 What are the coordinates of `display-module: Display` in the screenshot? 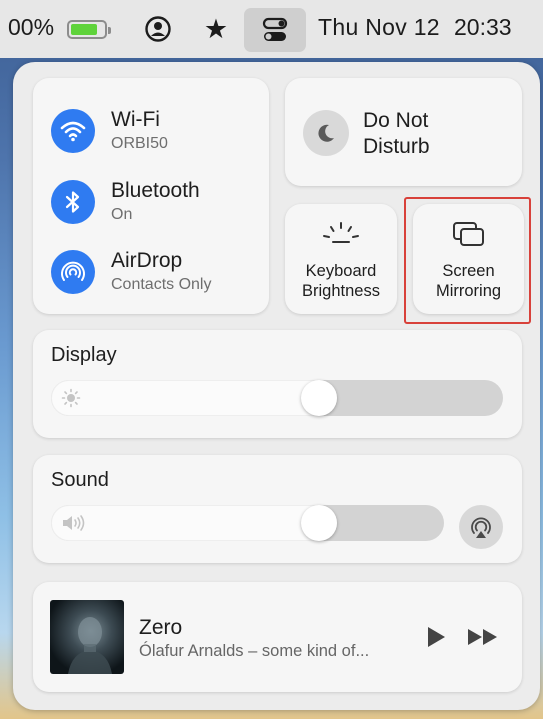 It's located at (277, 384).